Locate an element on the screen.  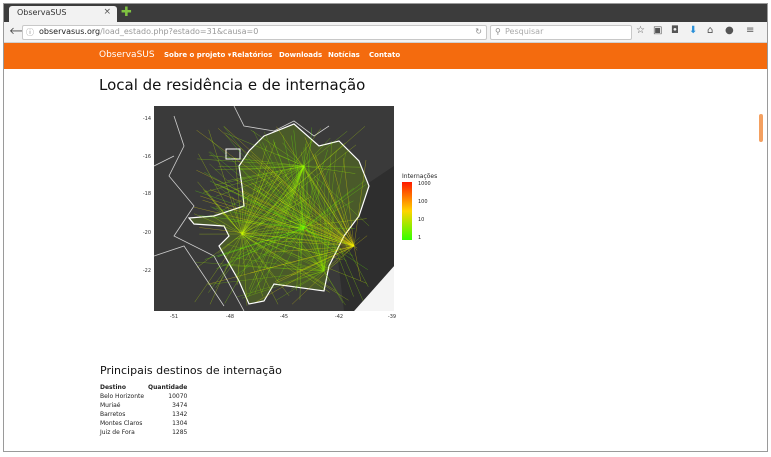
tab-title: ObservaSUS is located at coordinates (42, 12).